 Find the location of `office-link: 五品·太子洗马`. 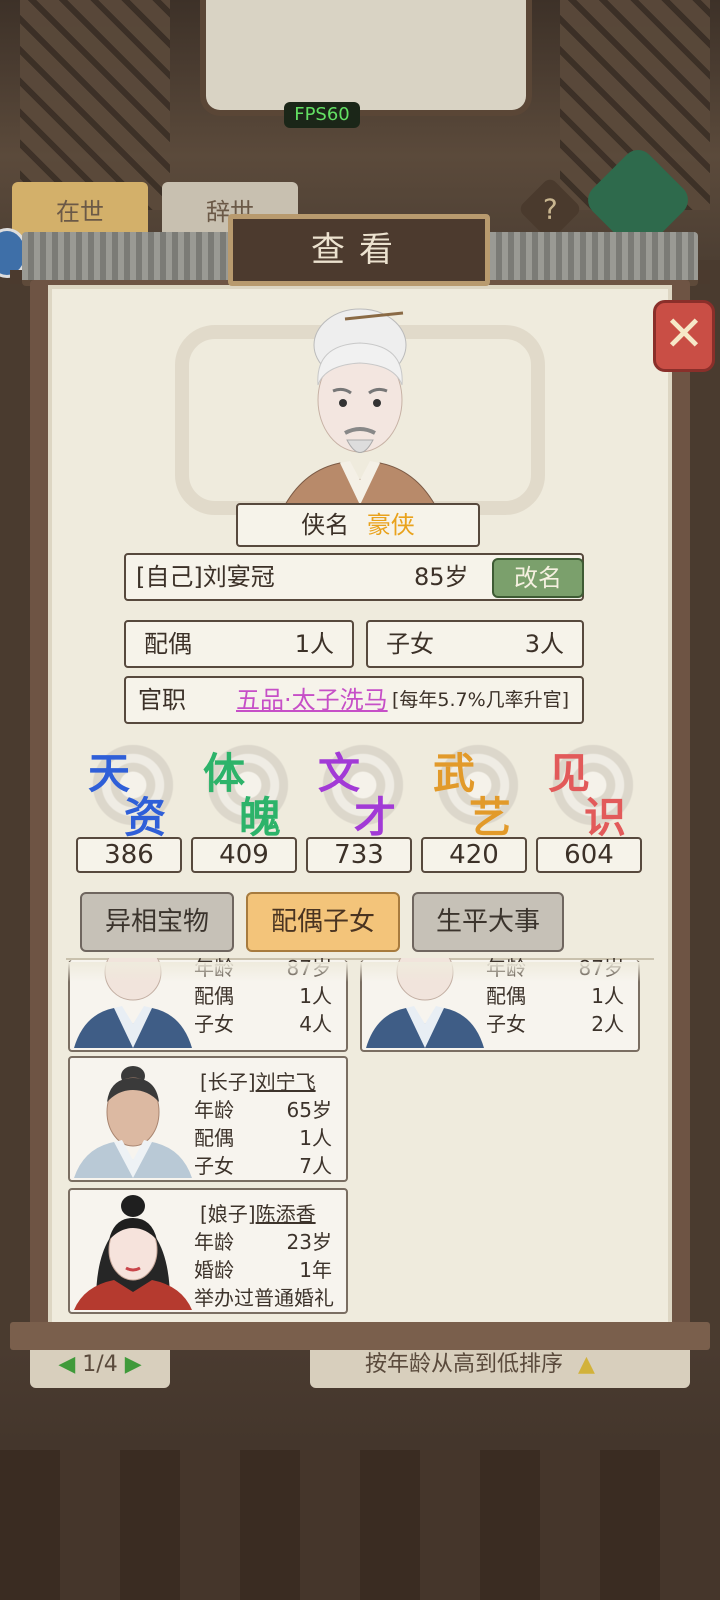

office-link: 五品·太子洗马 is located at coordinates (312, 700).